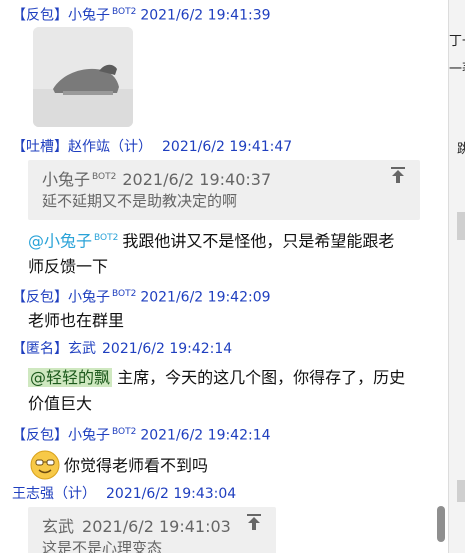 The width and height of the screenshot is (465, 553). Describe the element at coordinates (140, 201) in the screenshot. I see `quote-text: 延不延期又不是助教决定的啊` at that location.